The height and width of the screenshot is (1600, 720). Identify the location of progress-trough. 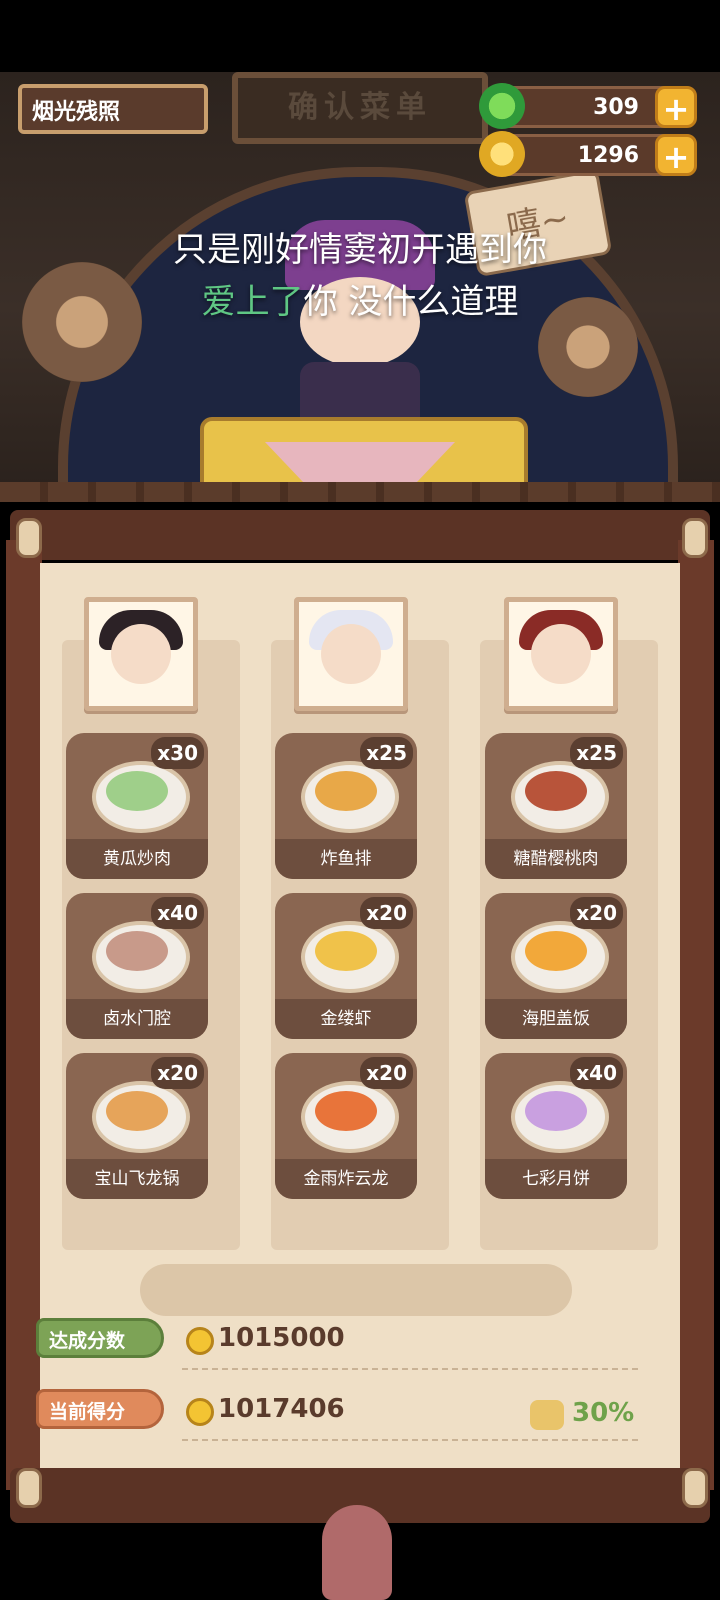
(356, 1290).